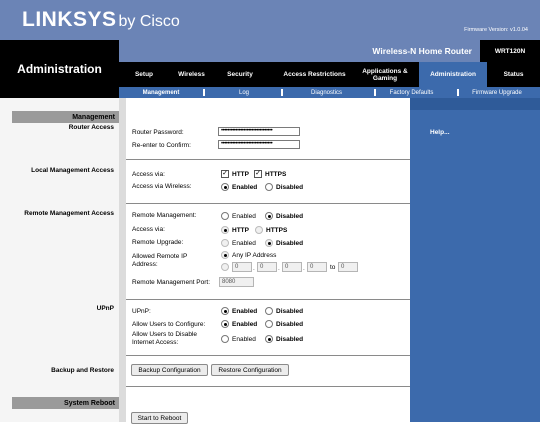 This screenshot has height=424, width=540. Describe the element at coordinates (269, 324) in the screenshot. I see `configure-disabled-radio` at that location.